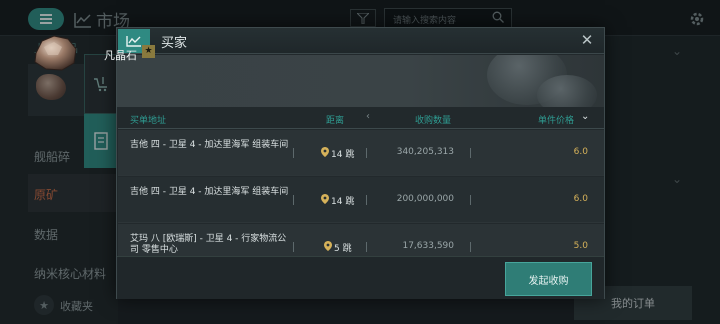  I want to click on order-quantity: 340,205,313, so click(425, 152).